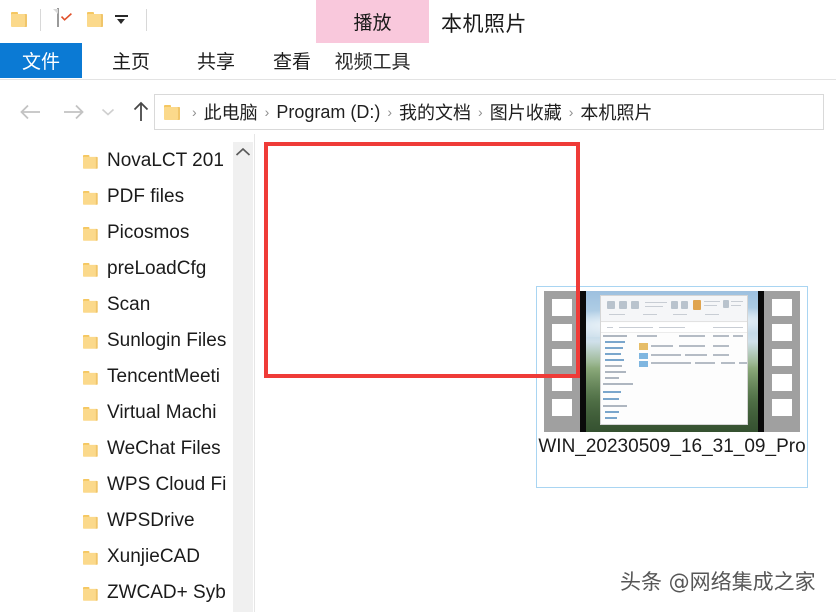  I want to click on arrow-up-icon, so click(141, 111).